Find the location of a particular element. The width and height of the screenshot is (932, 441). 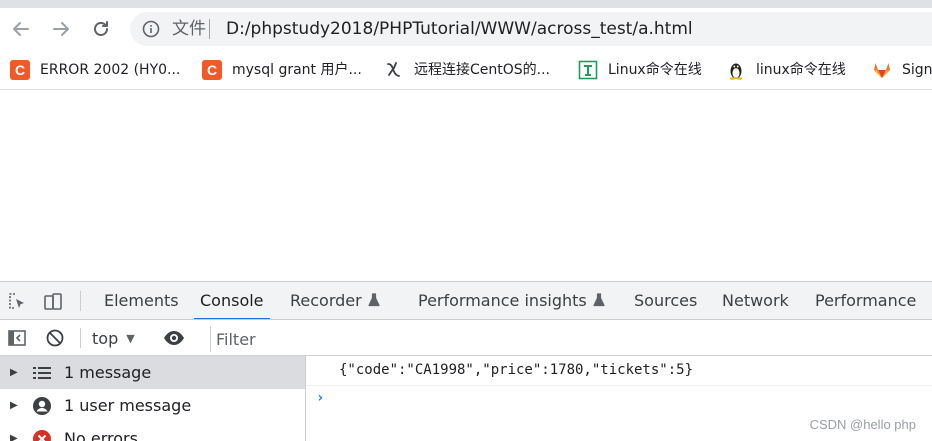

tab-performance-insights: Performance insights is located at coordinates (511, 300).